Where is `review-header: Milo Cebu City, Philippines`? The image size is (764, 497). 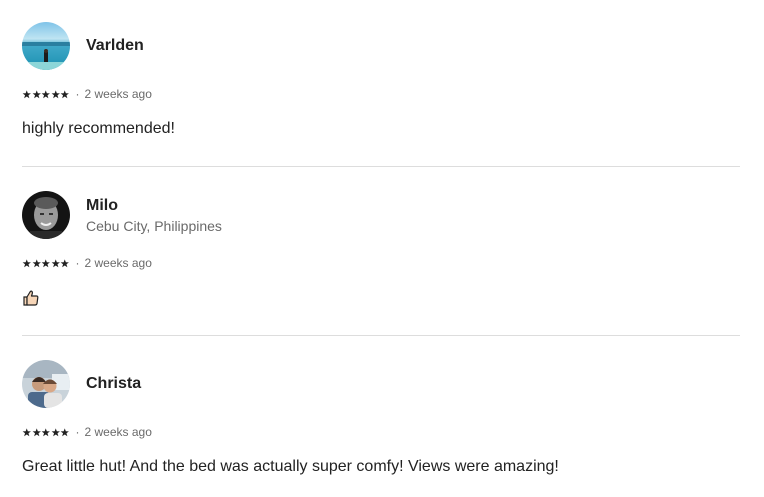
review-header: Milo Cebu City, Philippines is located at coordinates (381, 215).